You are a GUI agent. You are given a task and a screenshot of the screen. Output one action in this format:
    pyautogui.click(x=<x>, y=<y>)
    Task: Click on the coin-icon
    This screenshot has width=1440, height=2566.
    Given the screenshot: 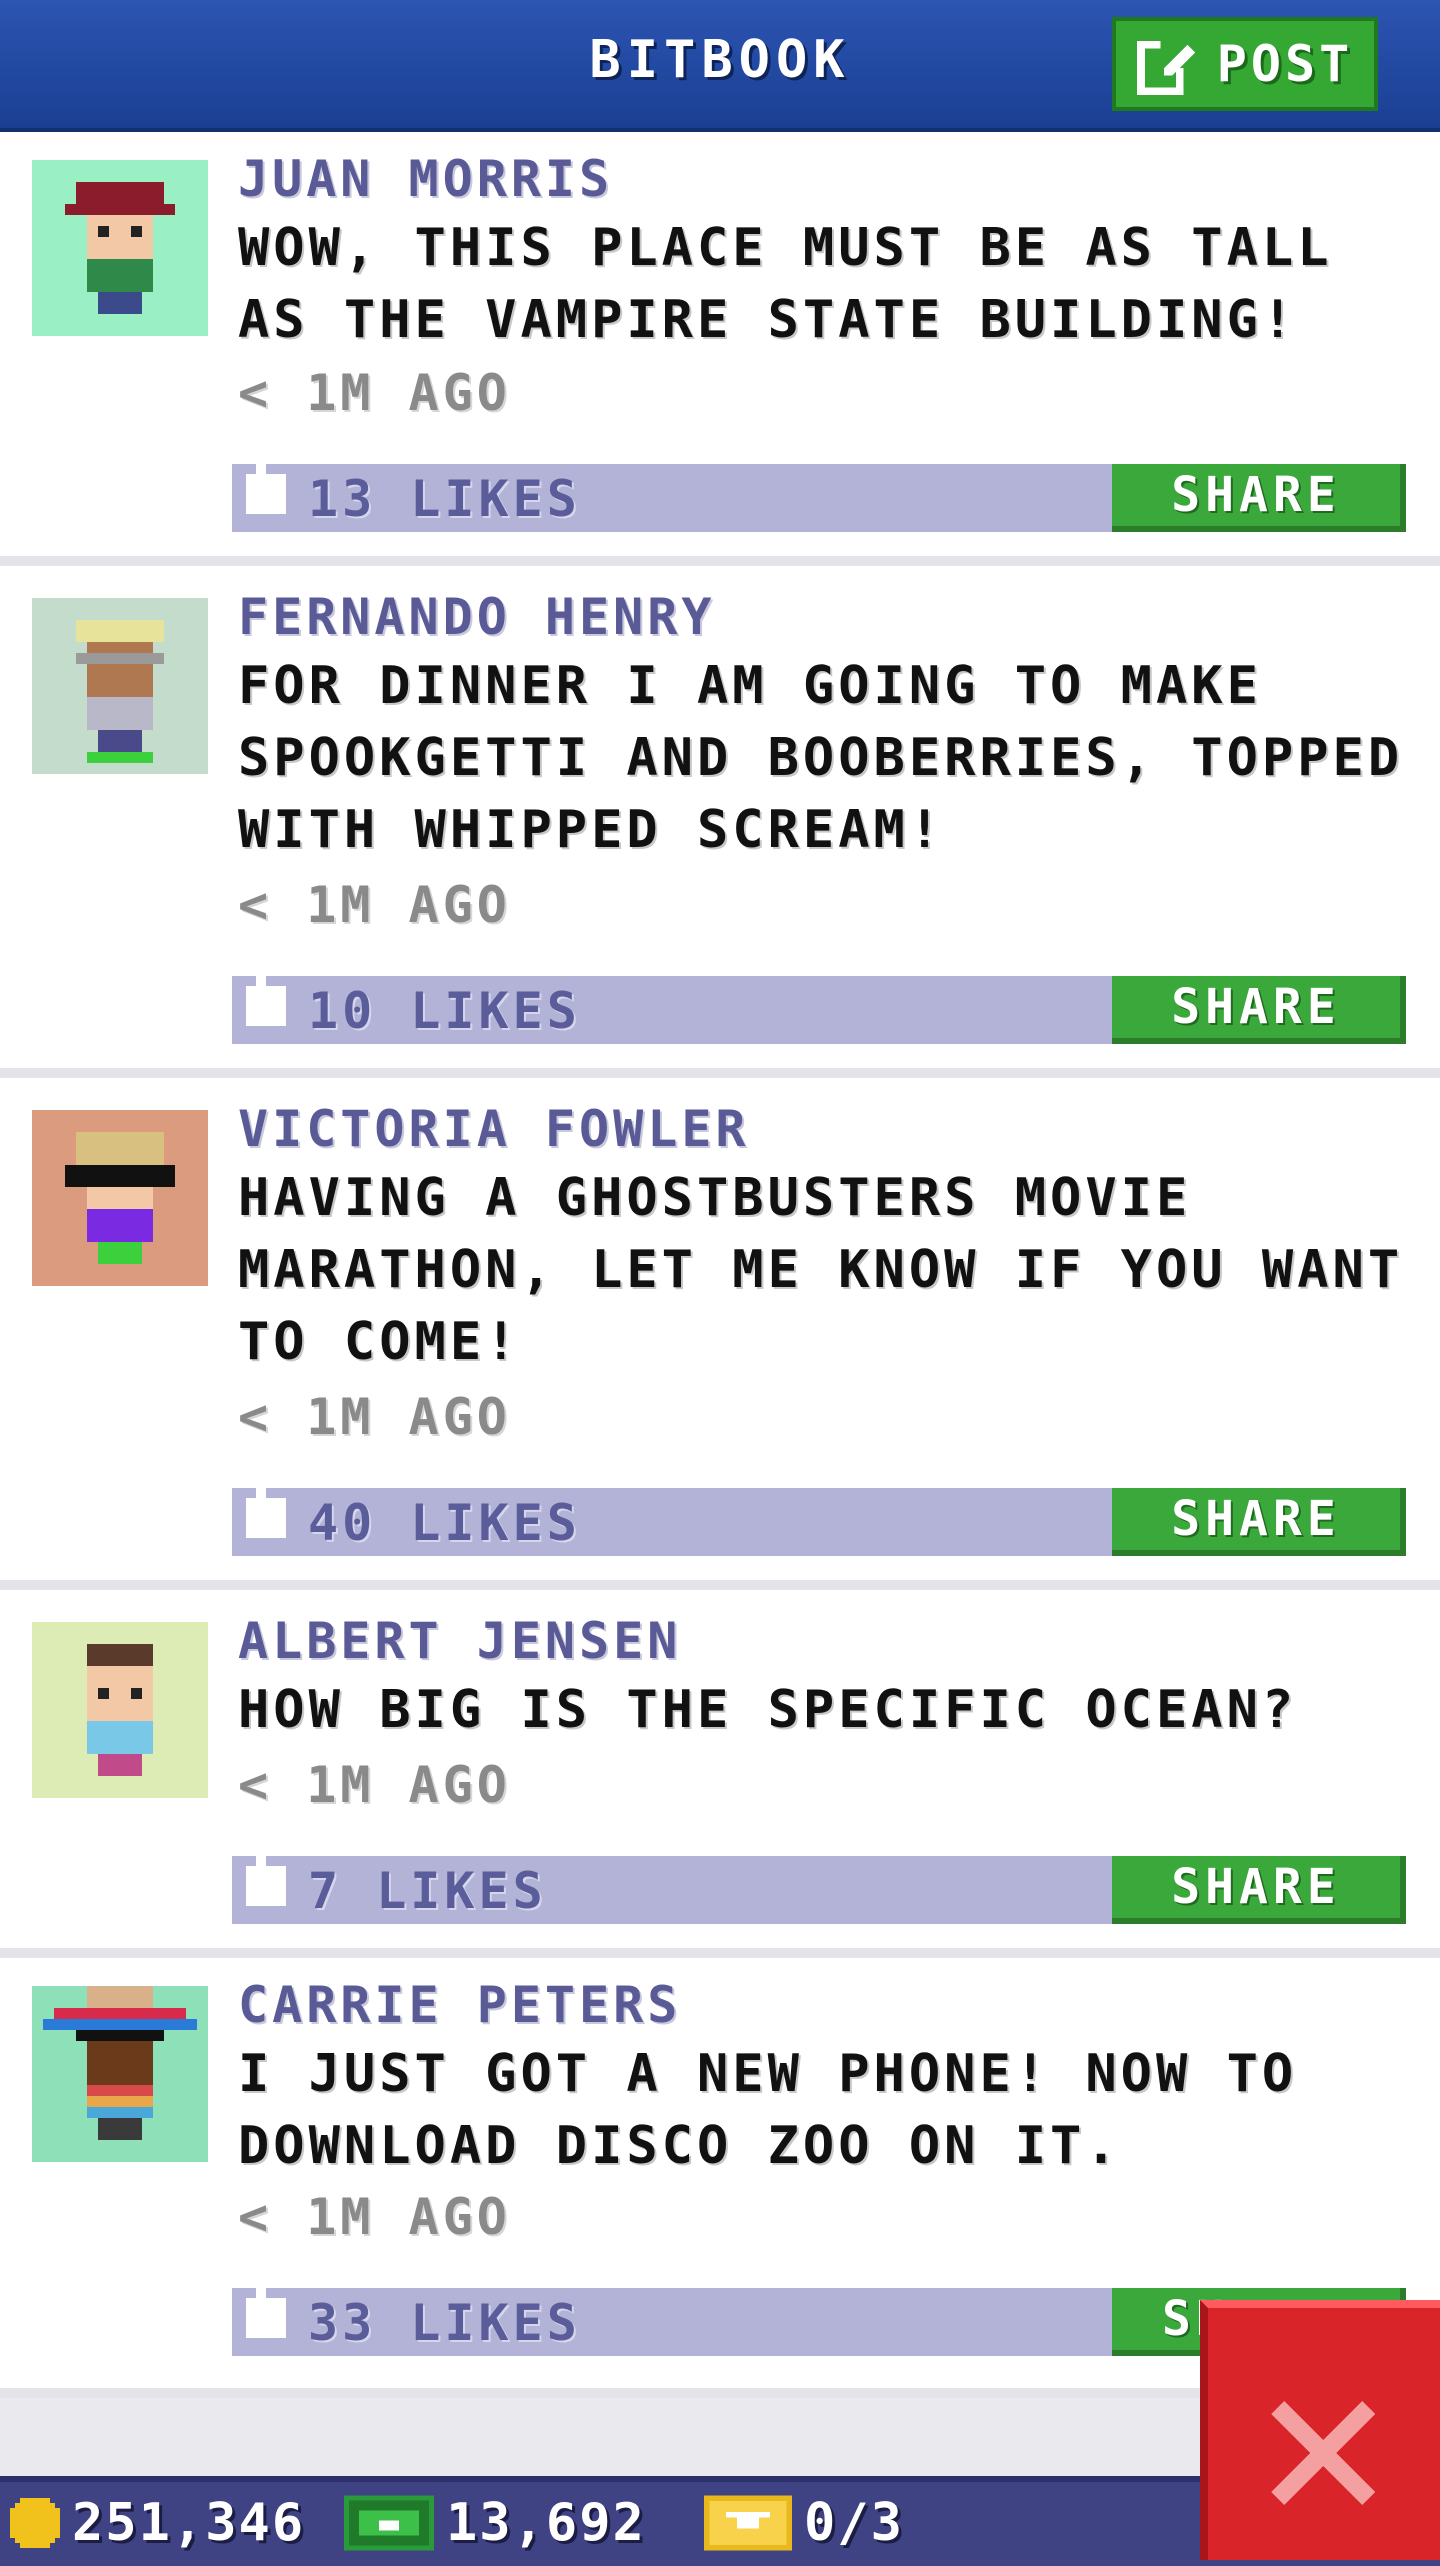 What is the action you would take?
    pyautogui.click(x=35, y=2523)
    